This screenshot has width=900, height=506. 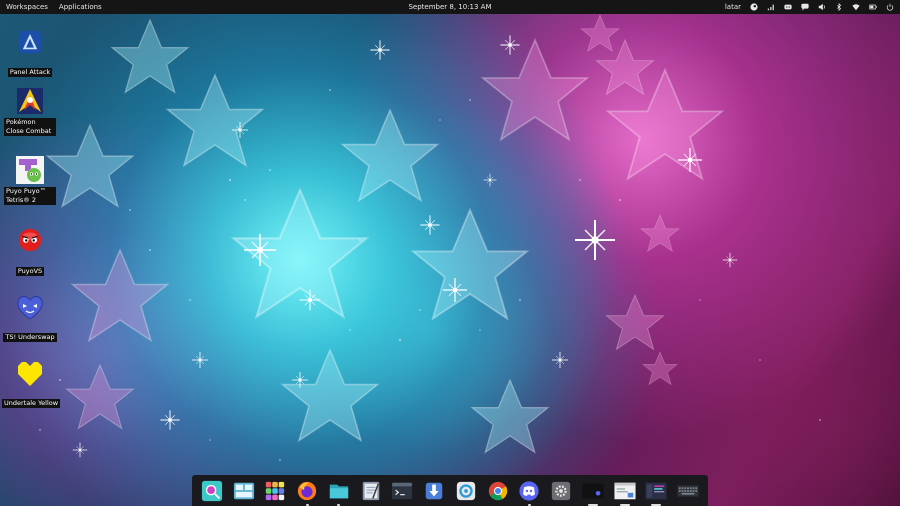 What do you see at coordinates (27, 7) in the screenshot?
I see `workspaces-button: Workspaces` at bounding box center [27, 7].